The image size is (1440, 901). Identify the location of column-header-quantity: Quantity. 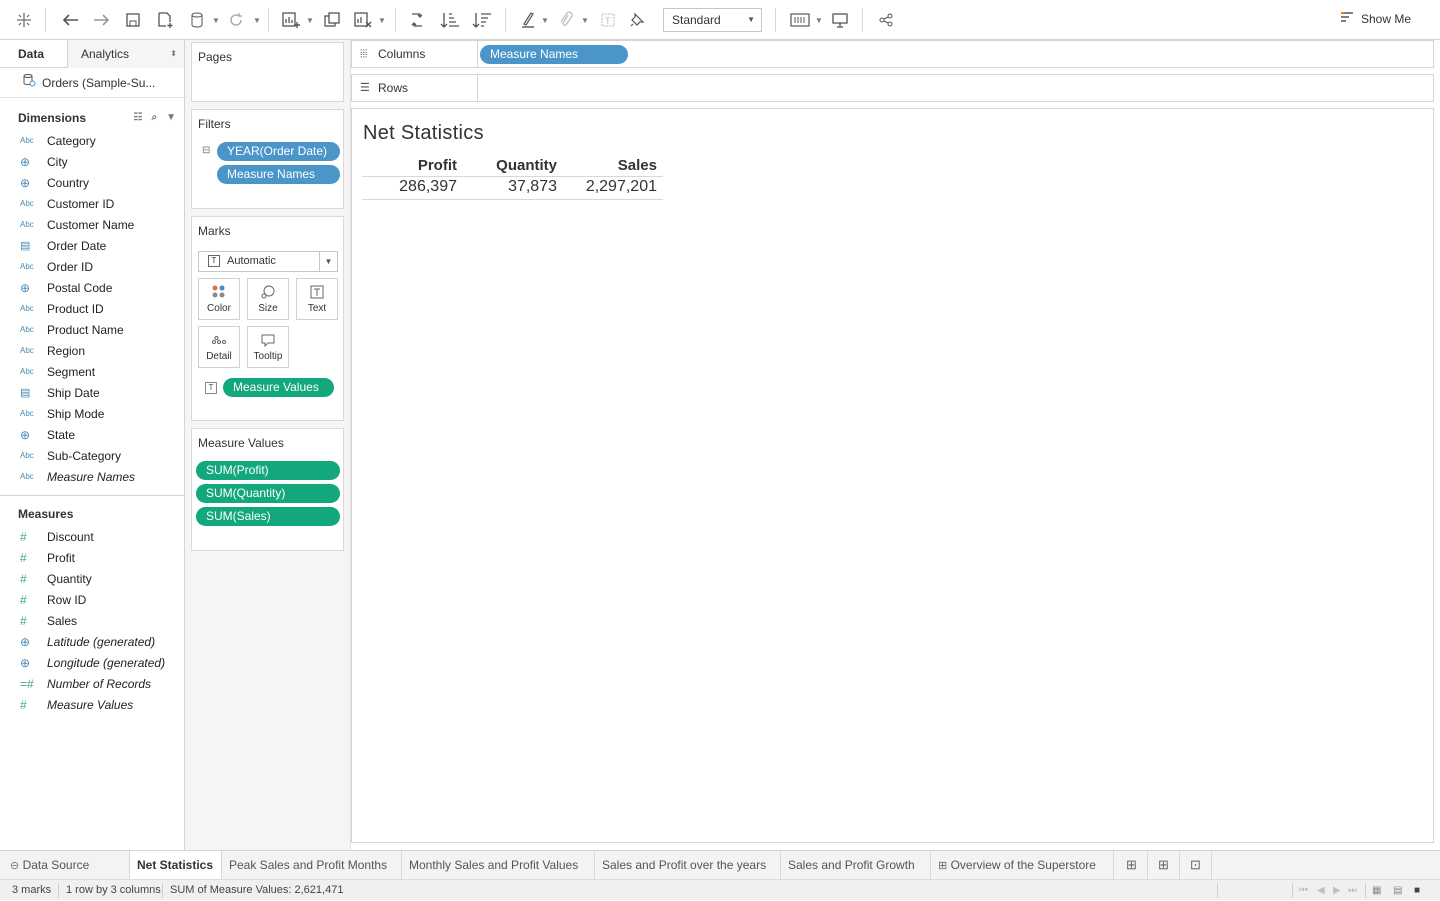
(509, 165).